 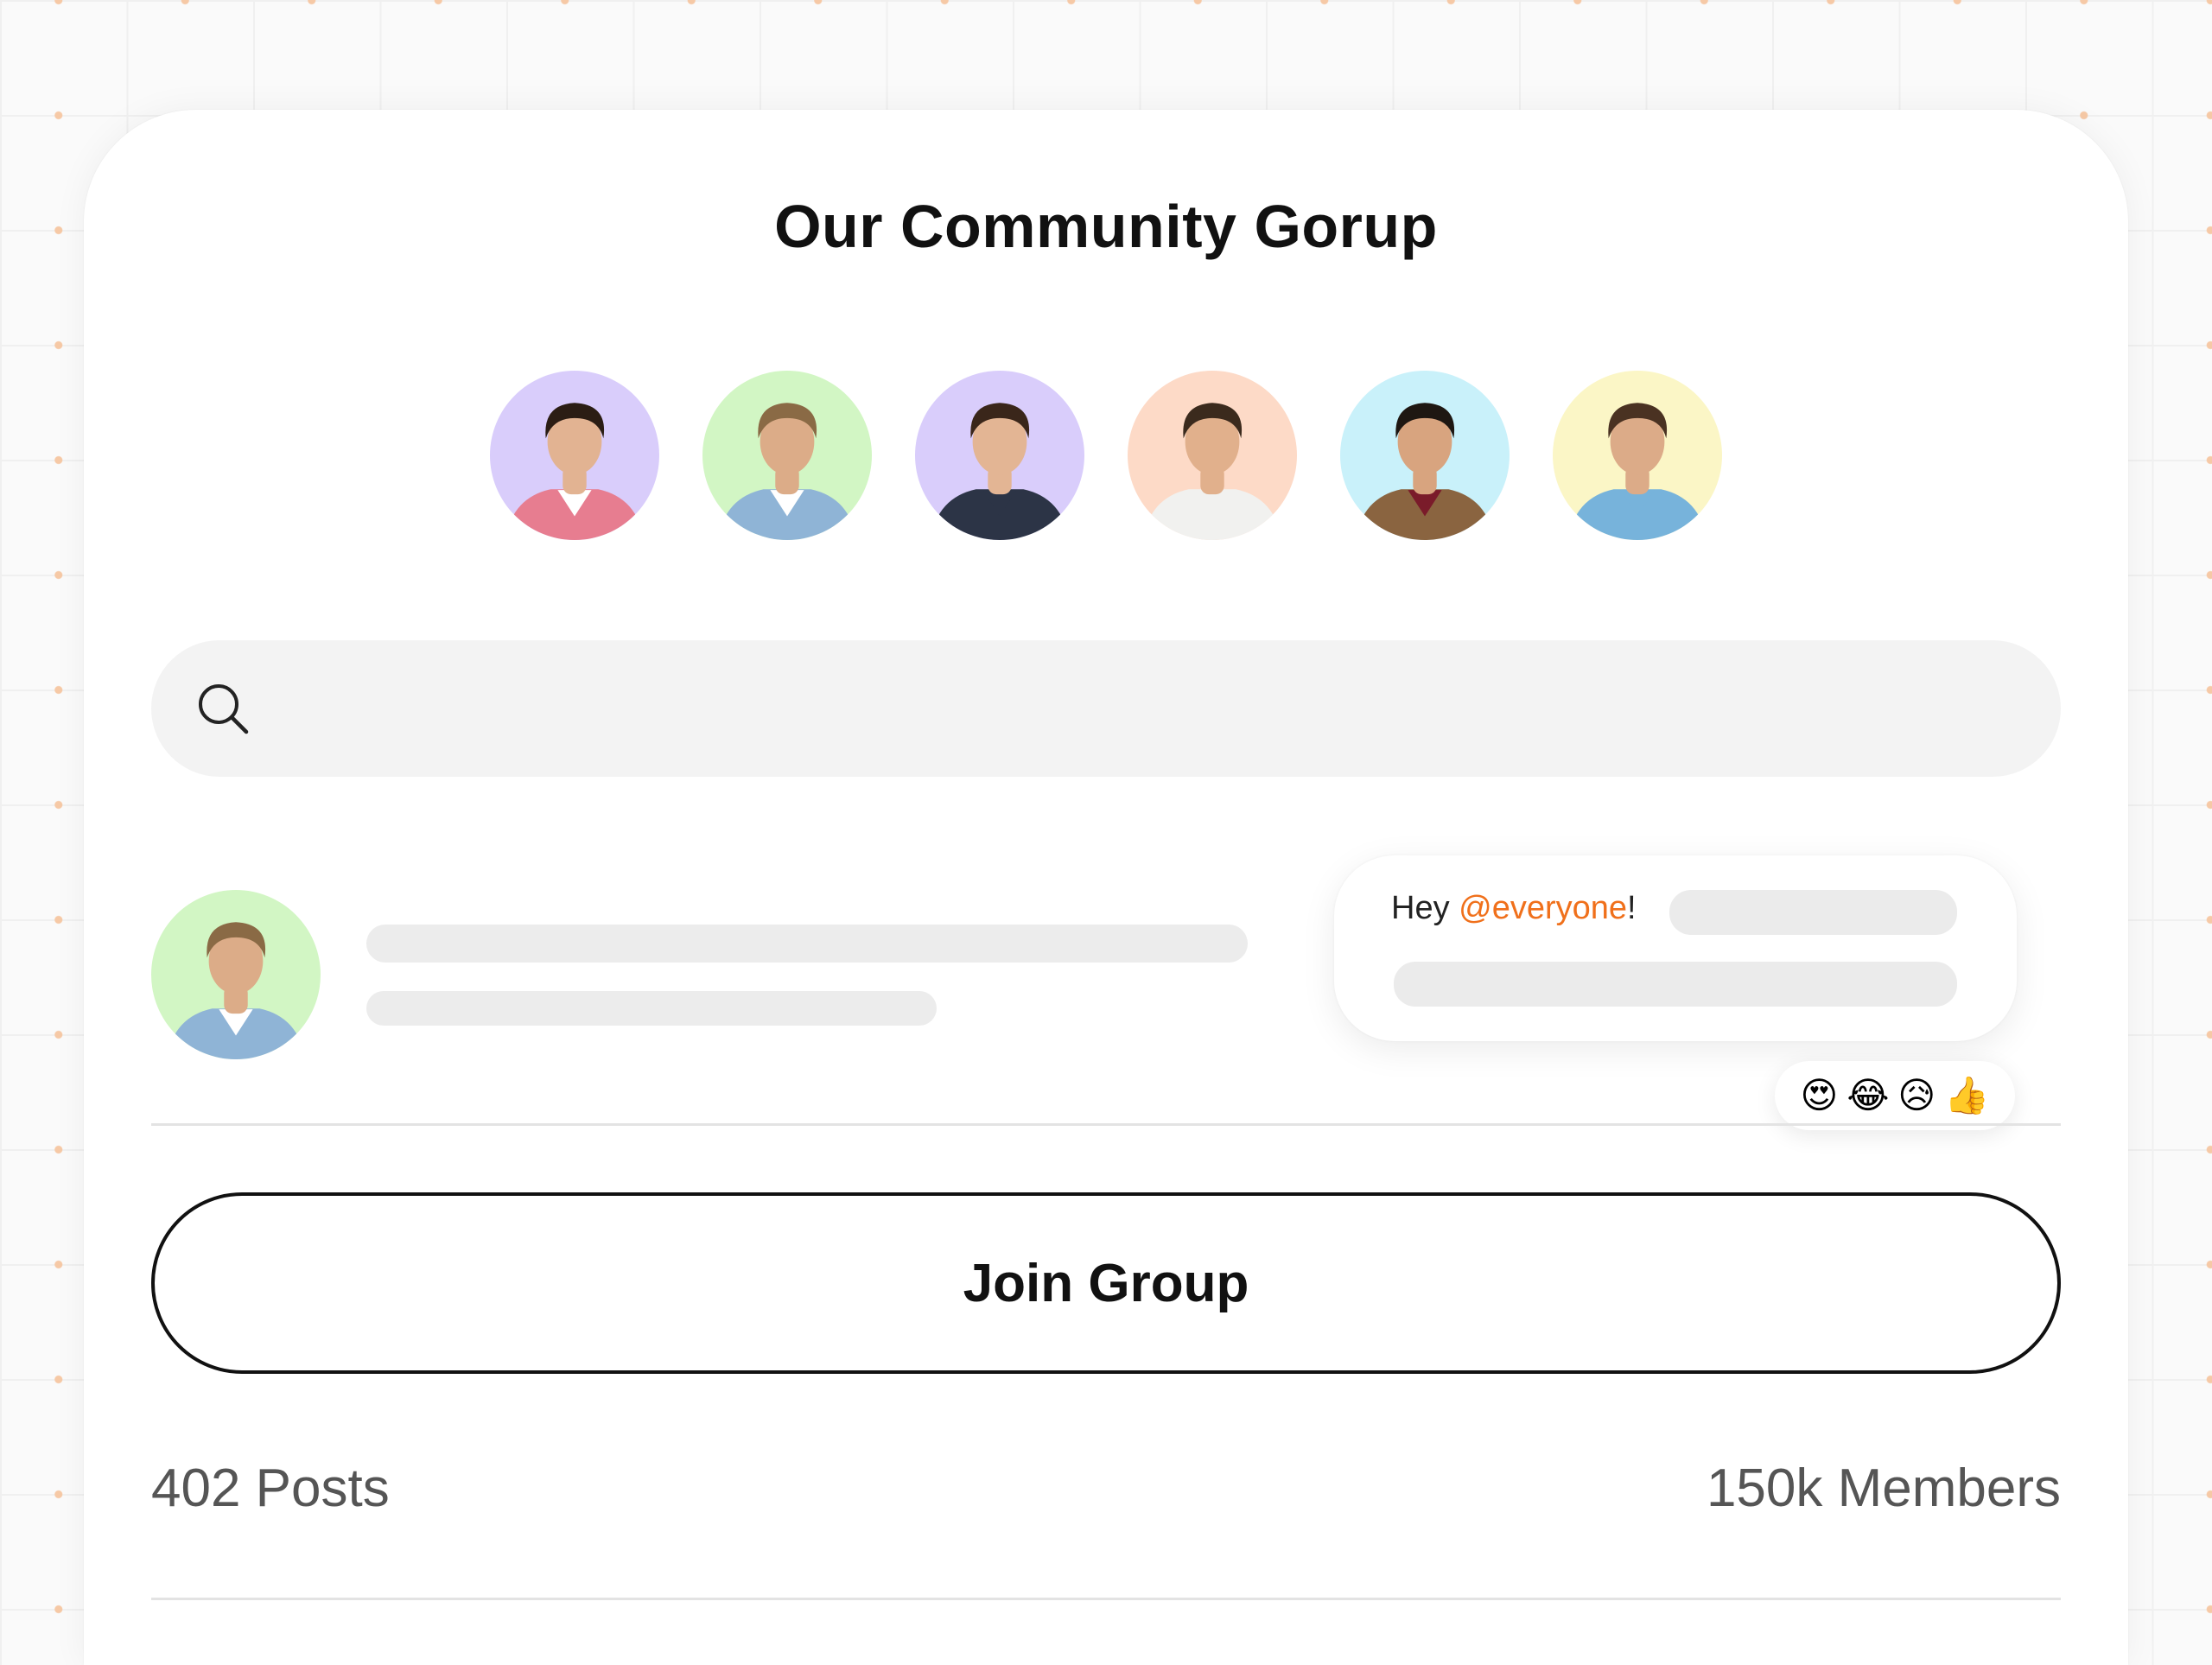 I want to click on posts-count: 402 Posts, so click(x=270, y=1488).